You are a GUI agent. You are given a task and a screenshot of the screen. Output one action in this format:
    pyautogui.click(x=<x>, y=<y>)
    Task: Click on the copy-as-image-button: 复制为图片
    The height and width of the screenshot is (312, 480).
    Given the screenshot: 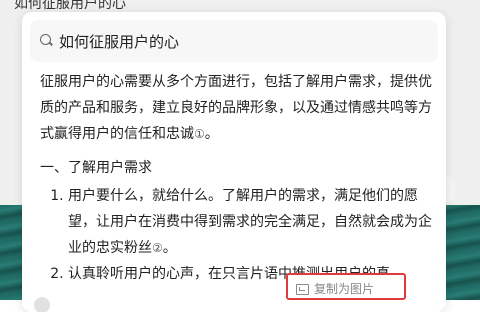 What is the action you would take?
    pyautogui.click(x=346, y=286)
    